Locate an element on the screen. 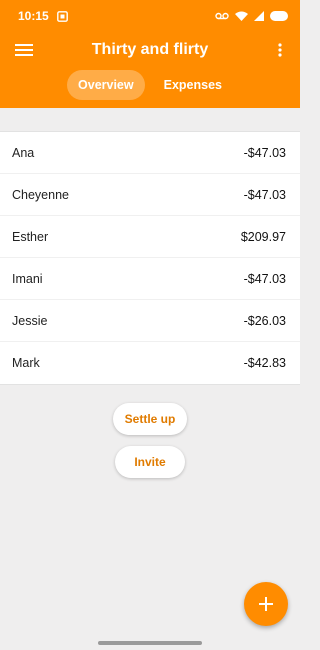  group-title: Thirty and flirty is located at coordinates (150, 49).